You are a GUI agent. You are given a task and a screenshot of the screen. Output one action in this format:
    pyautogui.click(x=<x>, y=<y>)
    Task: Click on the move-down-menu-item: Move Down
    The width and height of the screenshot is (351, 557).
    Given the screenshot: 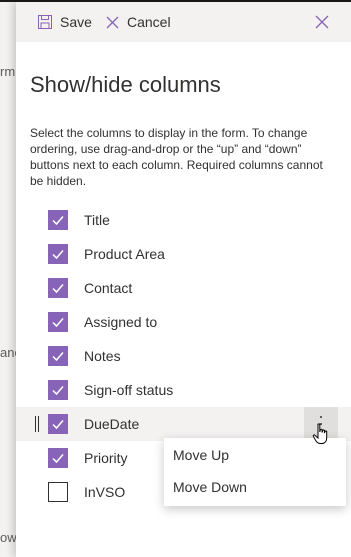 What is the action you would take?
    pyautogui.click(x=255, y=487)
    